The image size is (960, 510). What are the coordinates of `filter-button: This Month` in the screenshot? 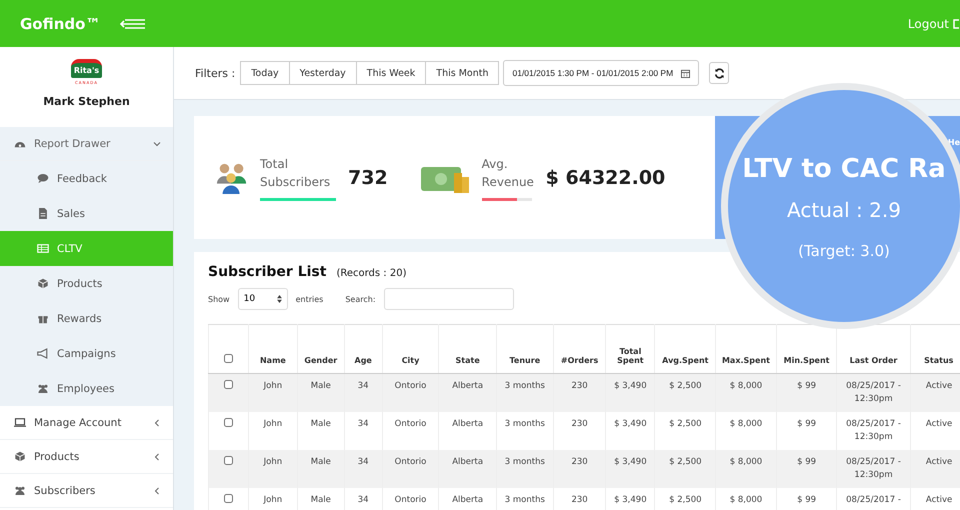 It's located at (462, 73).